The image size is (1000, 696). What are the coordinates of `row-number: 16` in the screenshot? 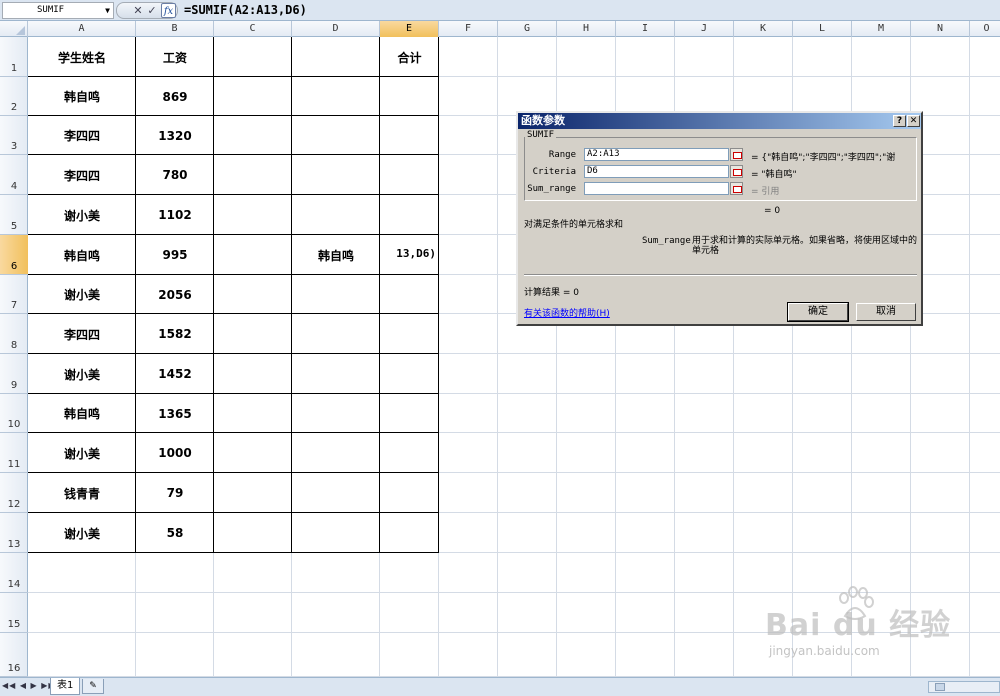 It's located at (14, 668).